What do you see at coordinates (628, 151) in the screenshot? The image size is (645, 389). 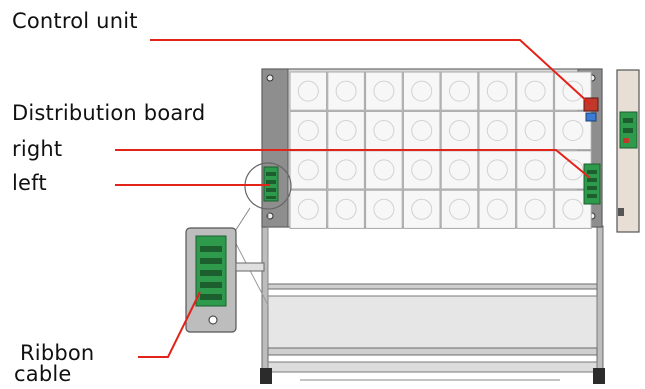 I see `side-enclosure` at bounding box center [628, 151].